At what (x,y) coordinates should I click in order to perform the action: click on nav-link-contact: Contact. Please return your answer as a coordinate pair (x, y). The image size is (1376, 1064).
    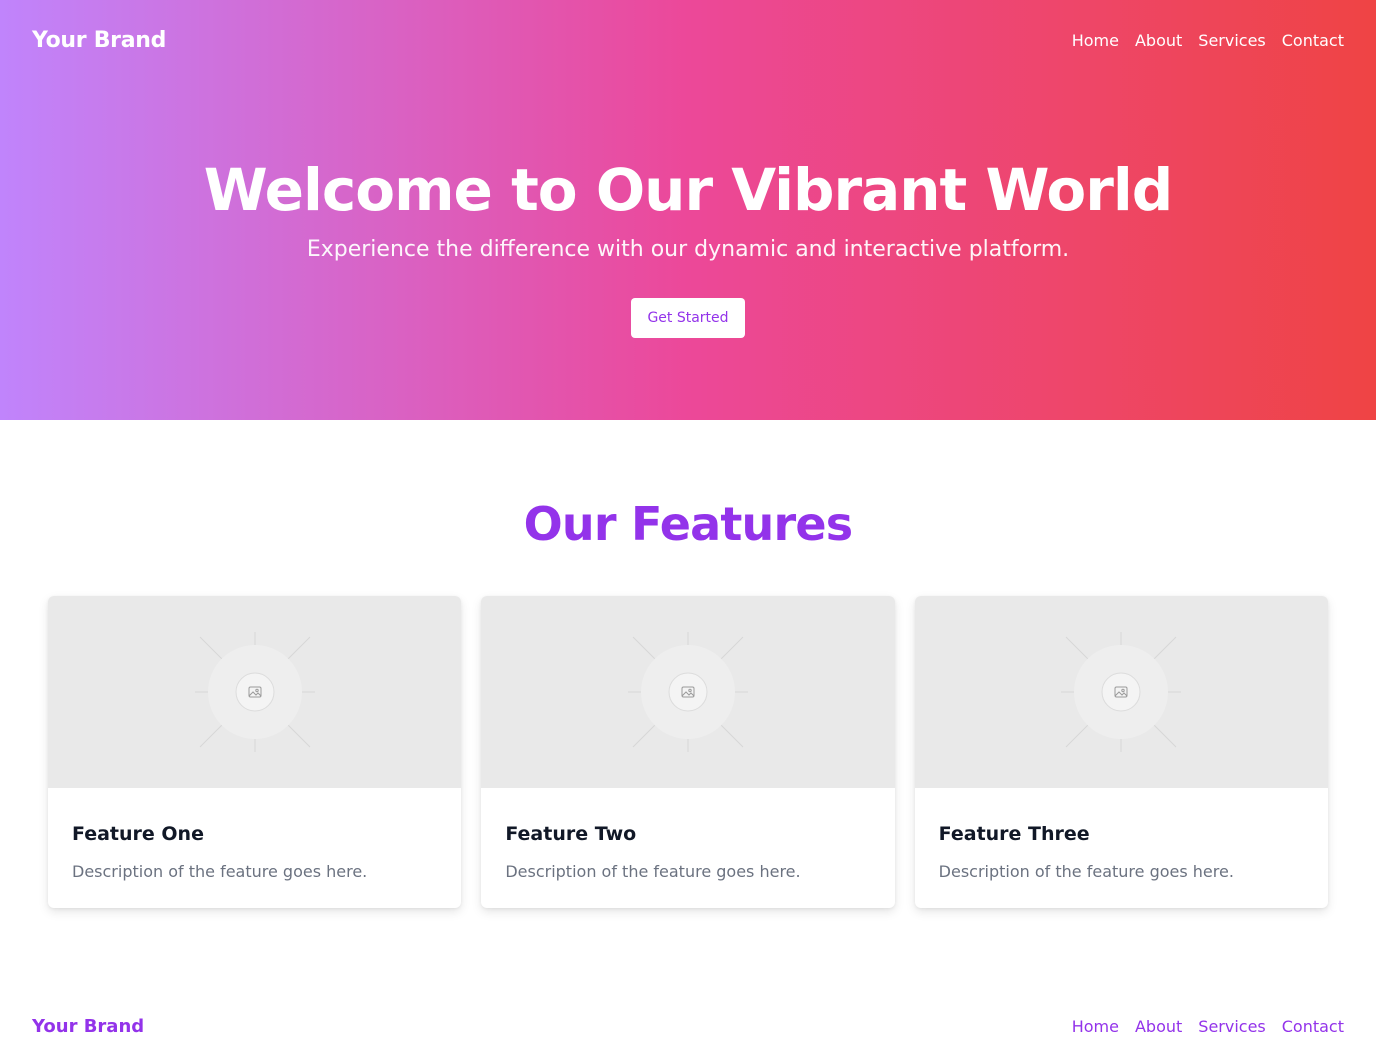
    Looking at the image, I should click on (1313, 40).